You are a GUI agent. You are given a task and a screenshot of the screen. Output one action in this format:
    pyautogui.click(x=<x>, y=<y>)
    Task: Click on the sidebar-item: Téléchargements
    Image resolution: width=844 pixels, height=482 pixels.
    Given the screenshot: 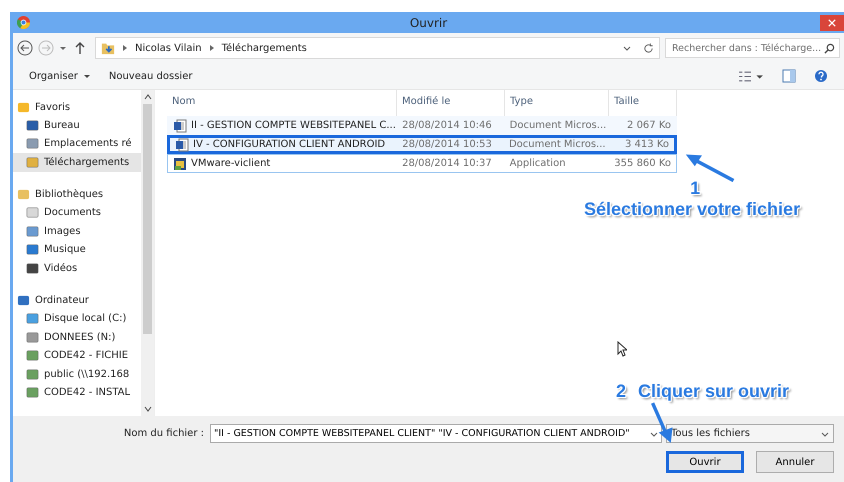 What is the action you would take?
    pyautogui.click(x=77, y=162)
    